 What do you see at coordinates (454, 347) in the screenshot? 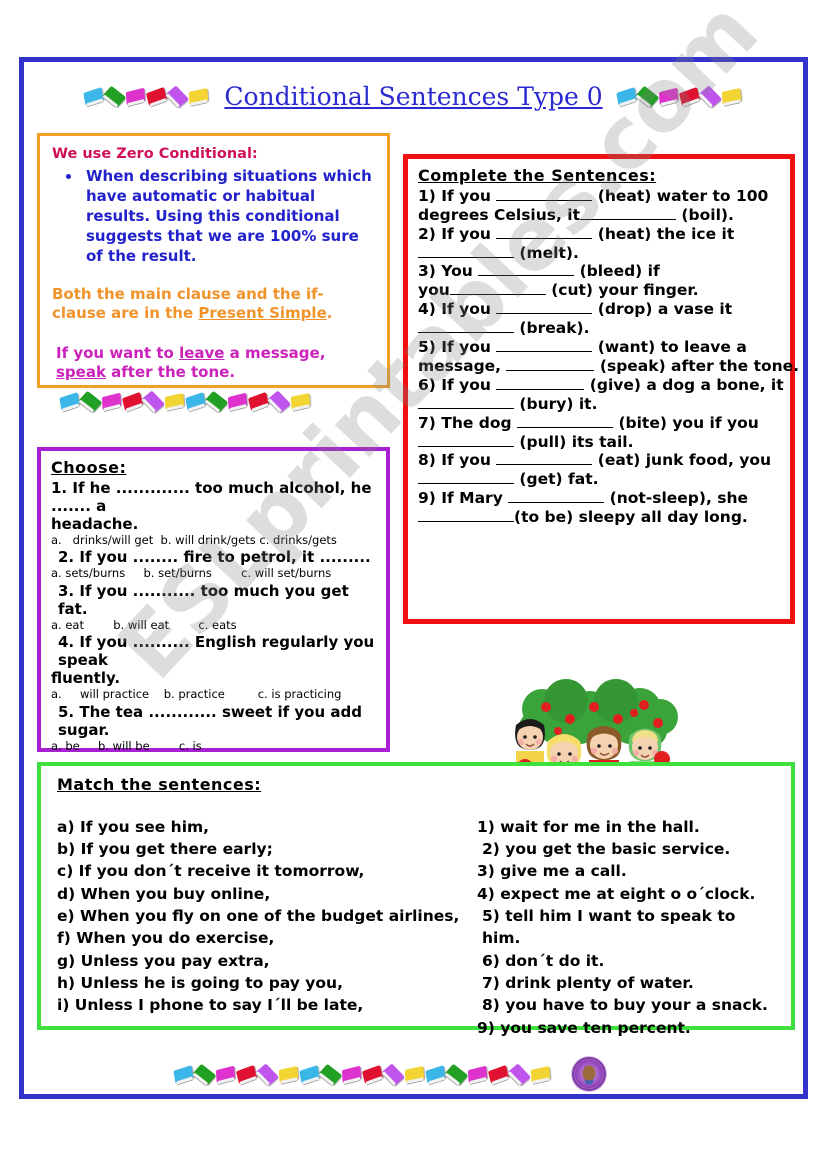
I see `complete-item-5-text-a: 5) If you` at bounding box center [454, 347].